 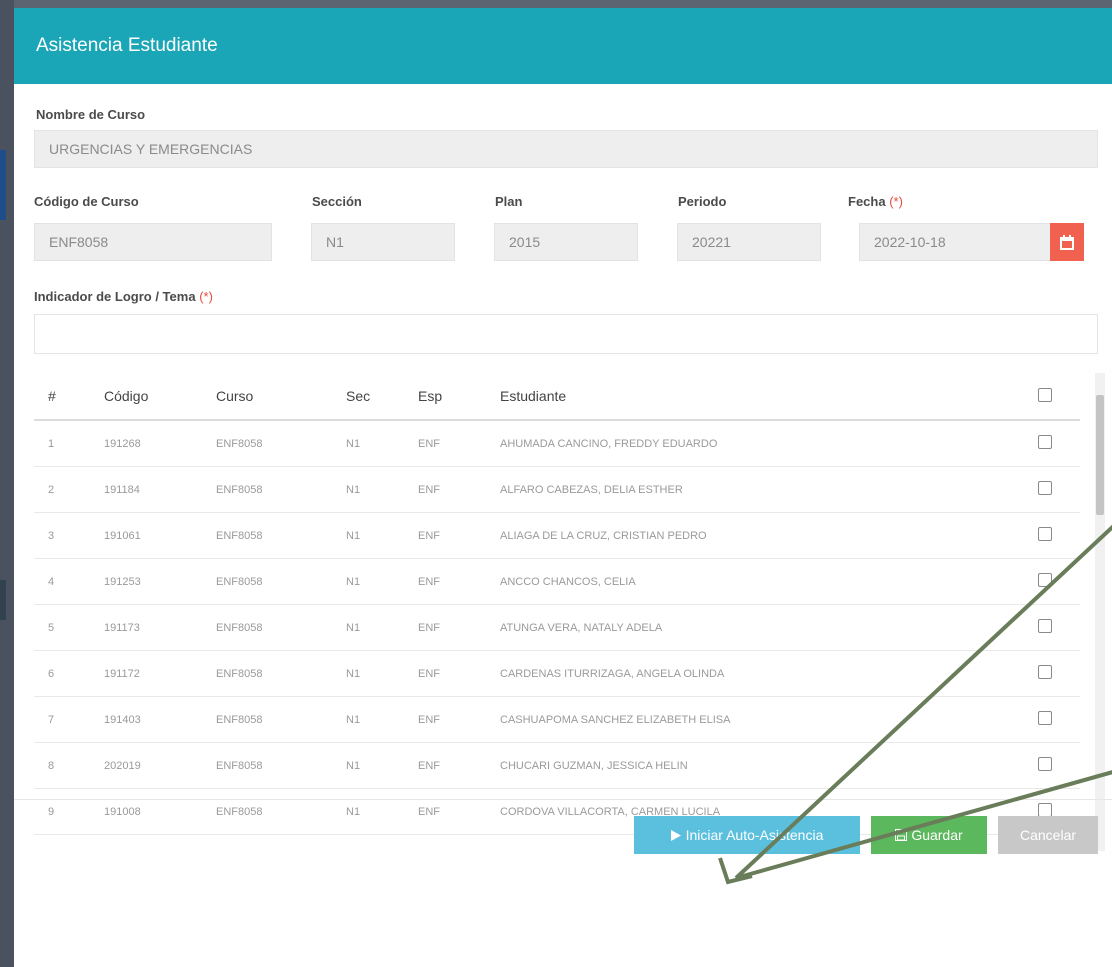 What do you see at coordinates (160, 535) in the screenshot?
I see `student-code: 191061` at bounding box center [160, 535].